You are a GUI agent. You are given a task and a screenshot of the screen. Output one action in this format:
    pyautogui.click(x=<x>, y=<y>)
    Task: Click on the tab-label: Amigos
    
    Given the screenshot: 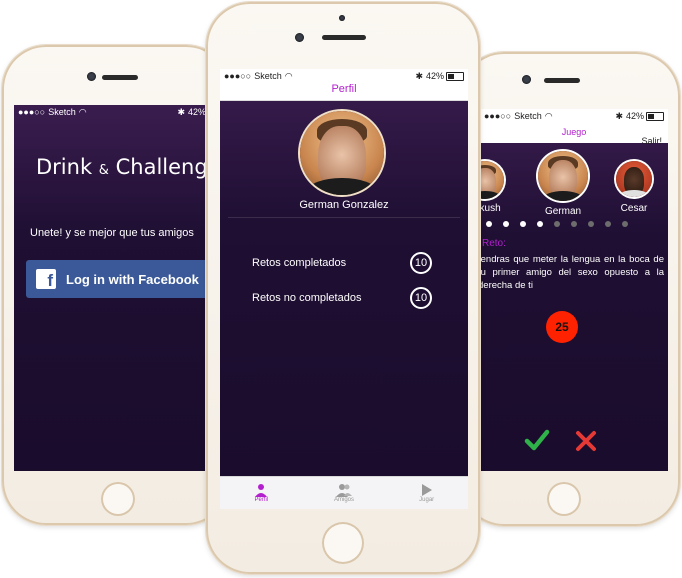 What is the action you would take?
    pyautogui.click(x=344, y=500)
    